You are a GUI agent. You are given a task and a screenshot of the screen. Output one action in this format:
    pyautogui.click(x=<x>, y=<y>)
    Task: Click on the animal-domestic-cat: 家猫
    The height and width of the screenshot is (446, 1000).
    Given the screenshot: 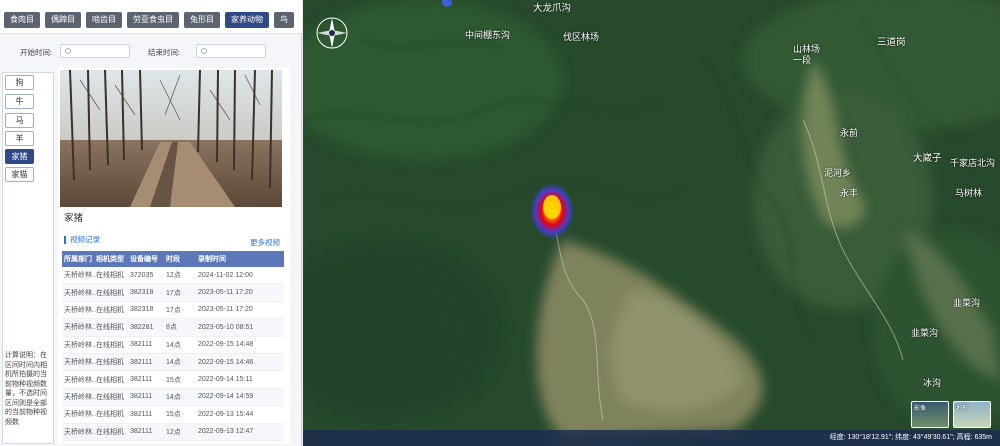 What is the action you would take?
    pyautogui.click(x=19, y=174)
    